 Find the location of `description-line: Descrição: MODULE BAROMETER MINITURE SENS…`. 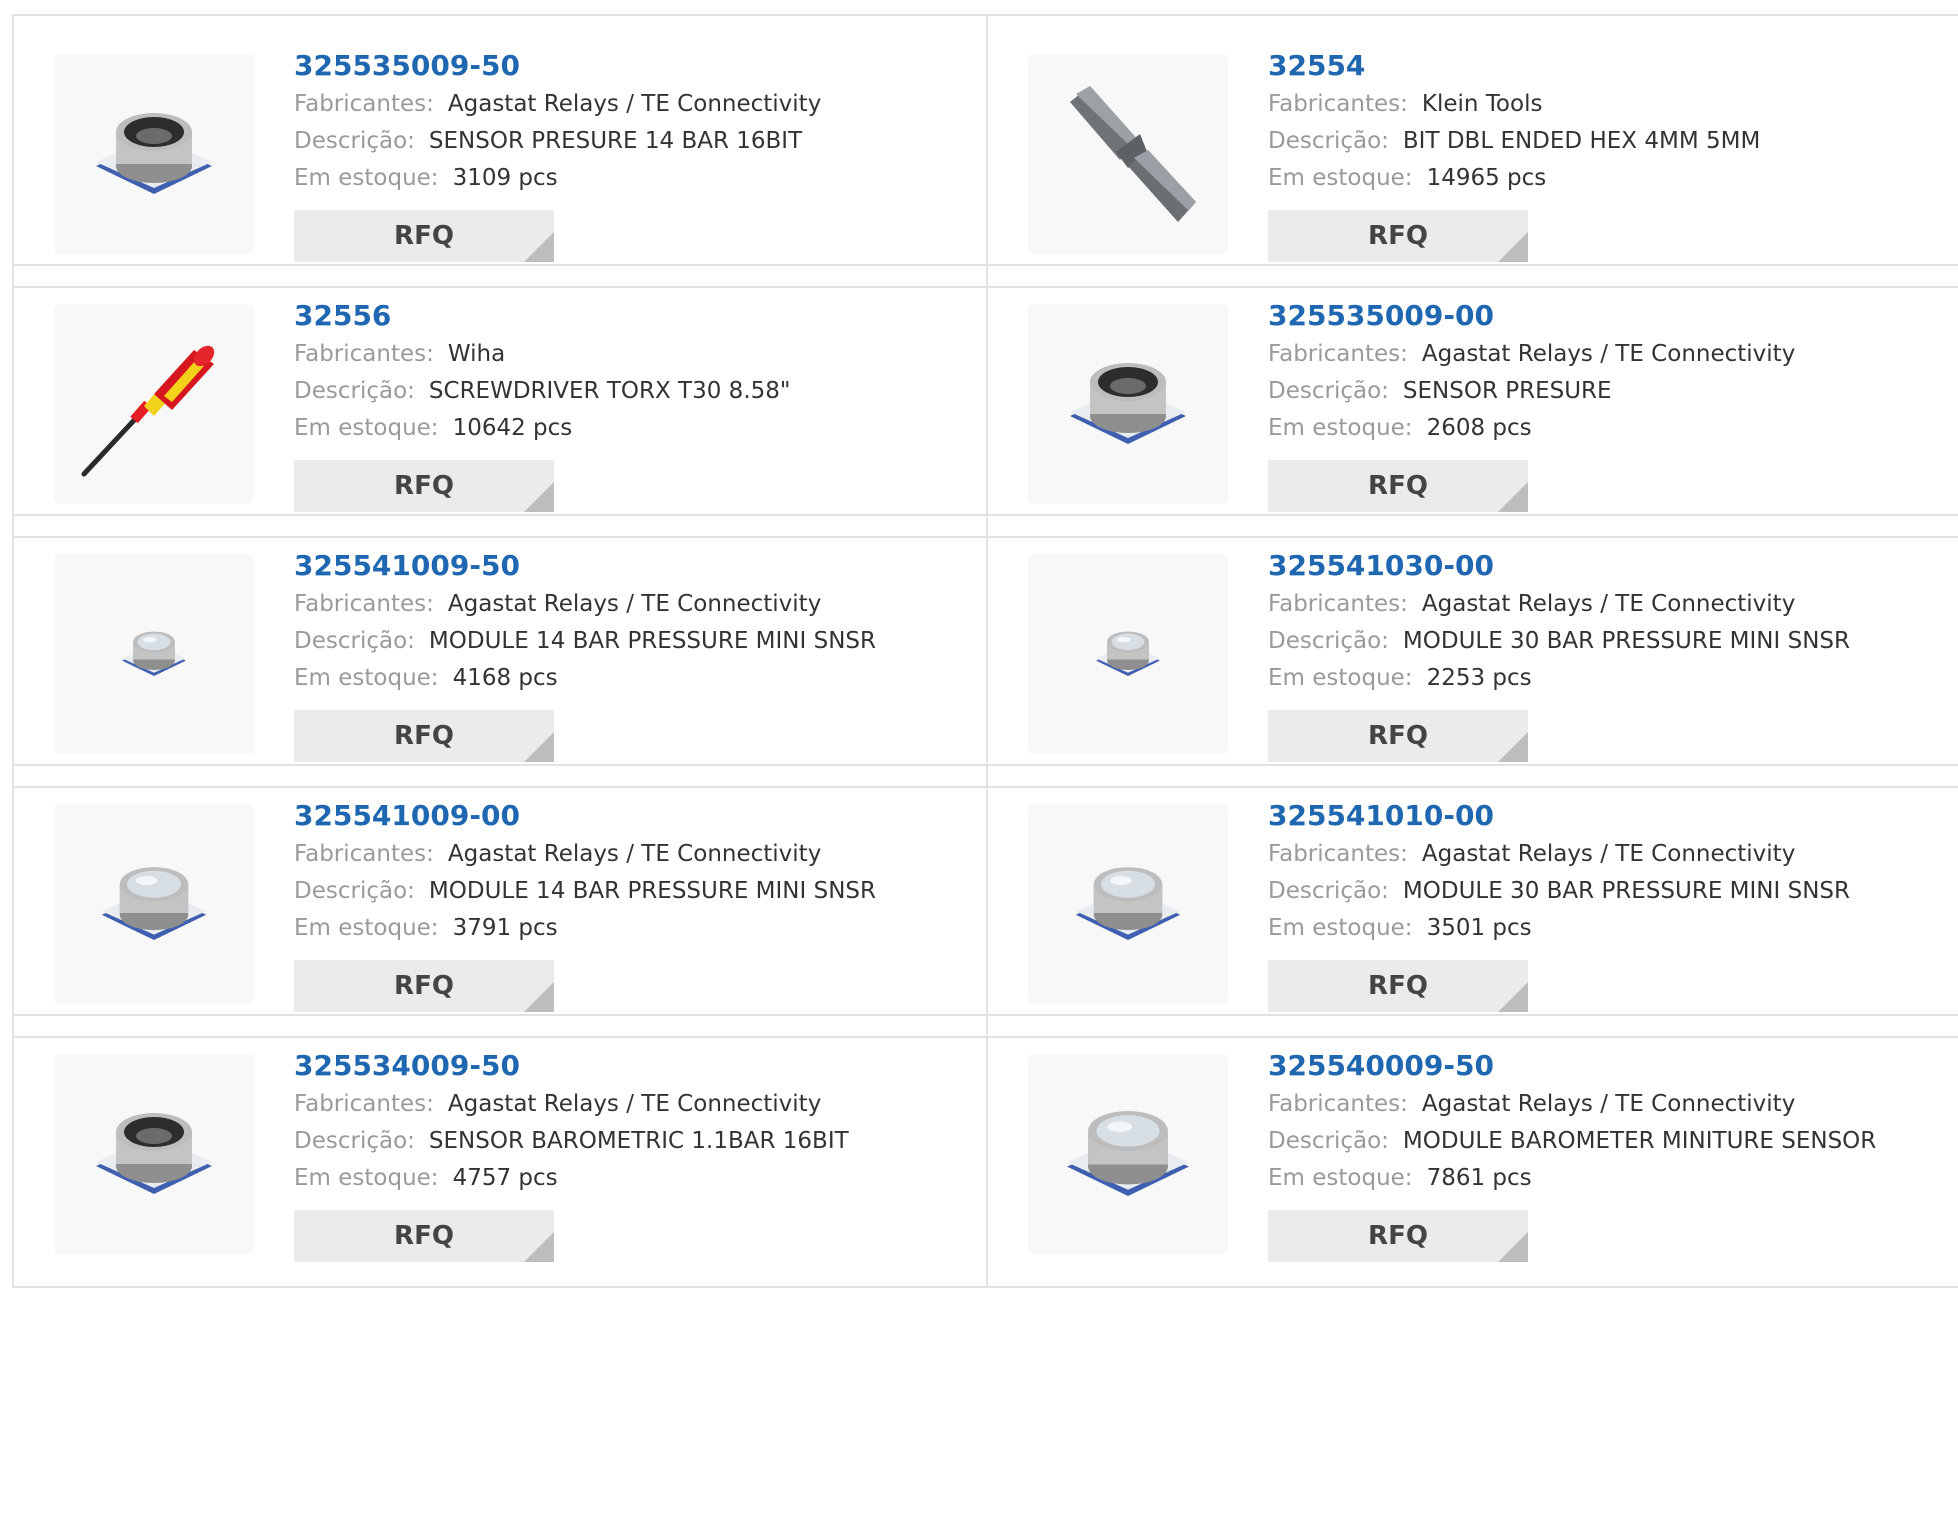

description-line: Descrição: MODULE BAROMETER MINITURE SENS… is located at coordinates (1572, 1141).